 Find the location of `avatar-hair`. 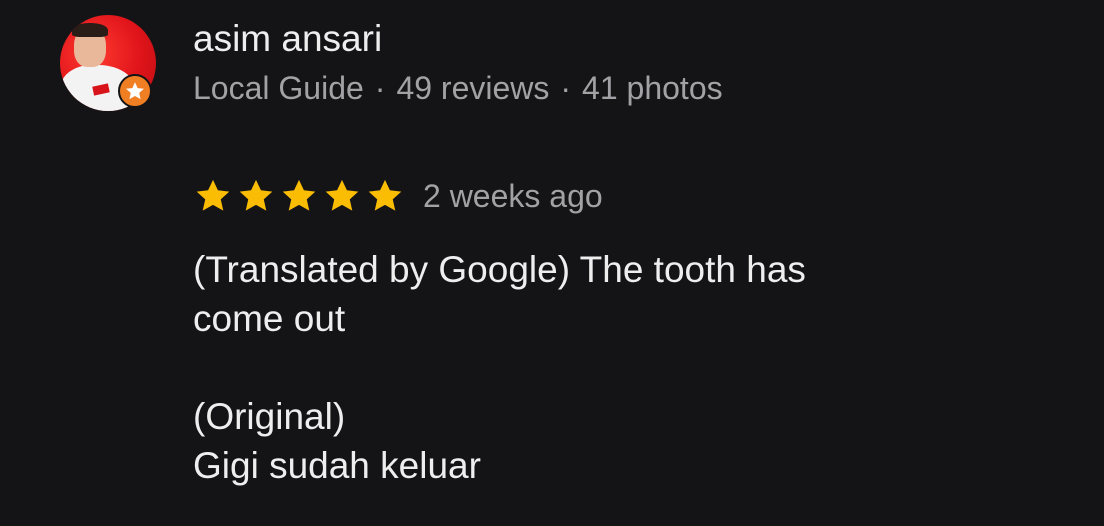

avatar-hair is located at coordinates (90, 30).